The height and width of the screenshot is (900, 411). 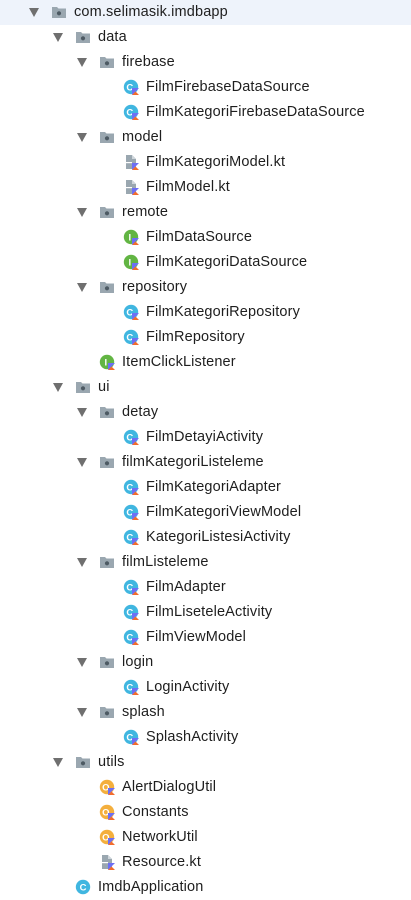 I want to click on tree-node-package: filmKategoriListeleme, so click(x=205, y=462).